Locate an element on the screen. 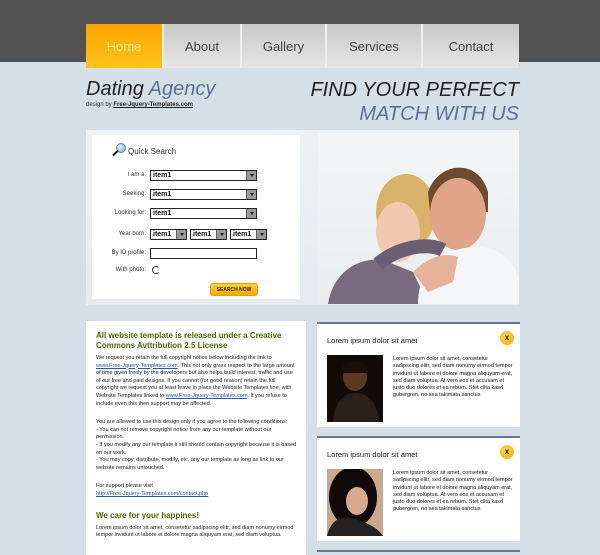 The width and height of the screenshot is (600, 555). license-link-1: www.Free-Jquery-Templates.com is located at coordinates (137, 366).